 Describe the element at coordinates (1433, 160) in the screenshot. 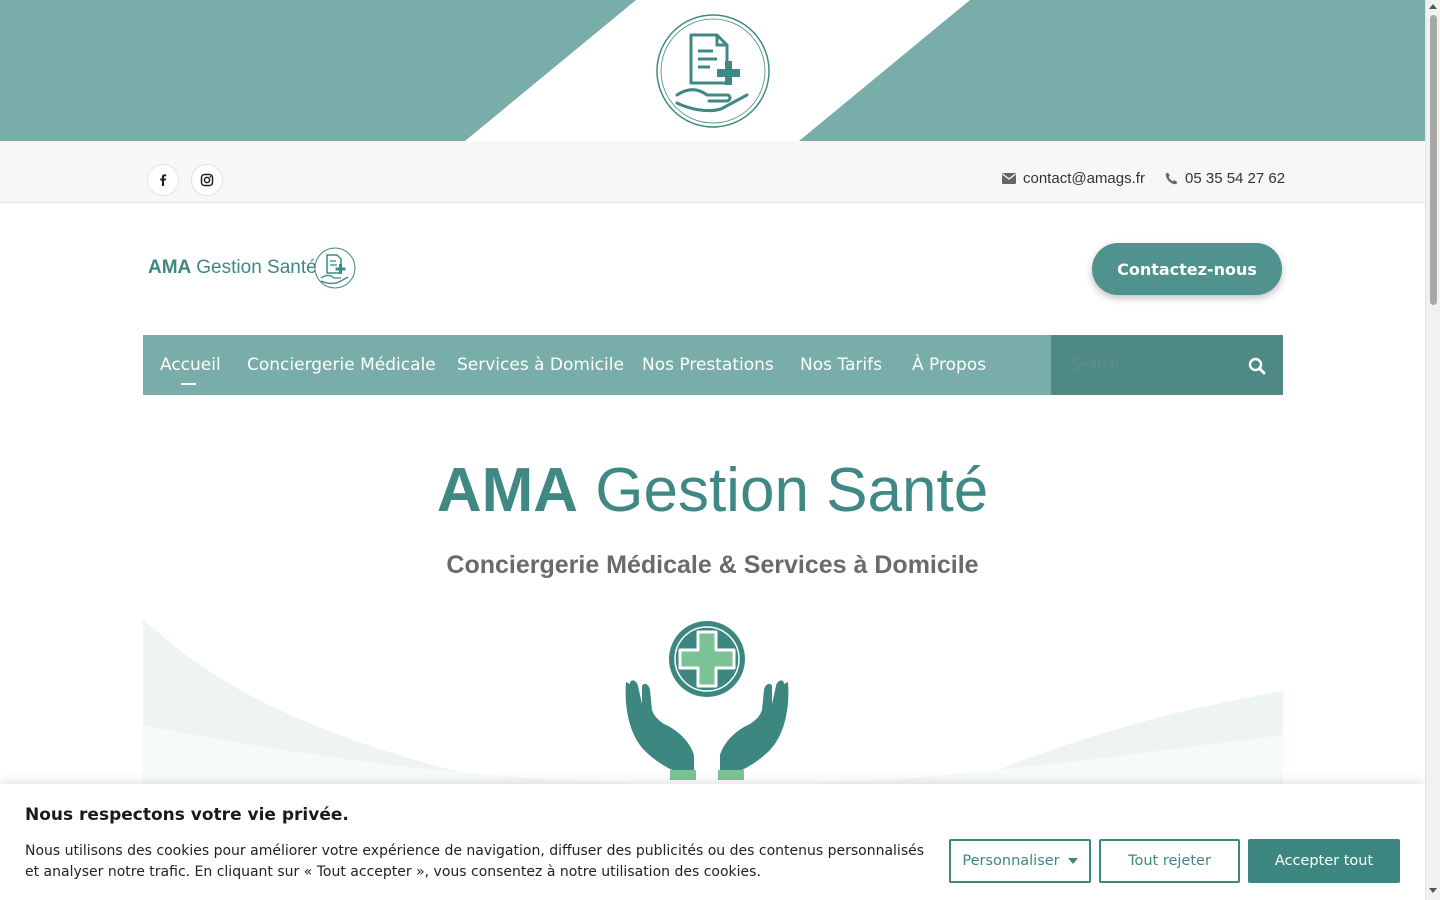

I see `scrollbar-thumb` at that location.